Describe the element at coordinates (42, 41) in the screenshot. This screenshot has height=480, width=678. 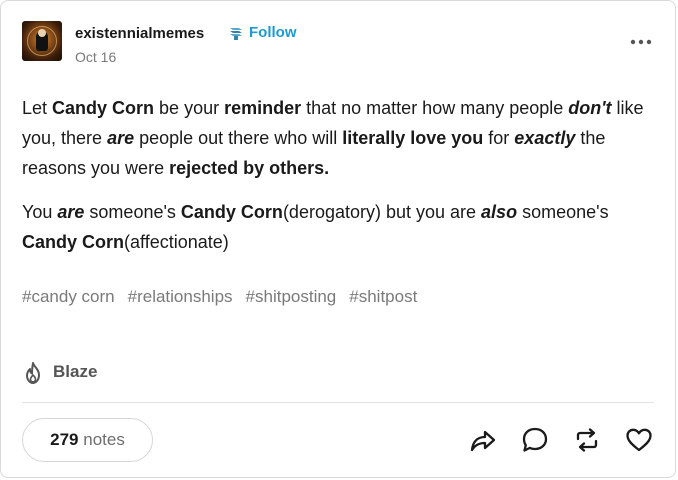
I see `avatar` at that location.